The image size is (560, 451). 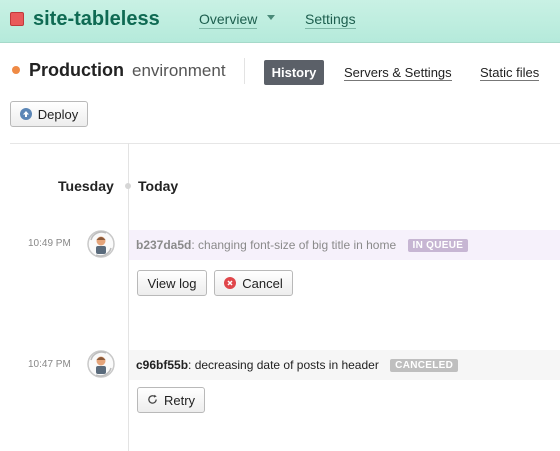 I want to click on close-circle-icon, so click(x=230, y=283).